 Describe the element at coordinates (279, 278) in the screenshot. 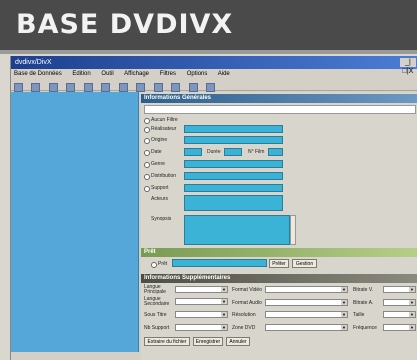

I see `section-header-extra: Informations Supplémentaires` at that location.